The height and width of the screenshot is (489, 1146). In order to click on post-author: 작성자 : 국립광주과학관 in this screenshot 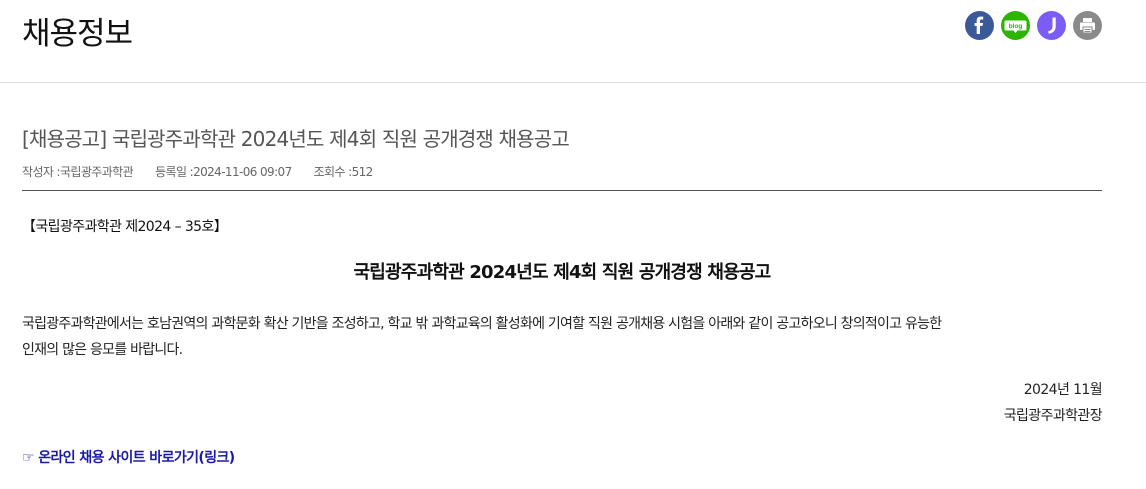, I will do `click(78, 172)`.